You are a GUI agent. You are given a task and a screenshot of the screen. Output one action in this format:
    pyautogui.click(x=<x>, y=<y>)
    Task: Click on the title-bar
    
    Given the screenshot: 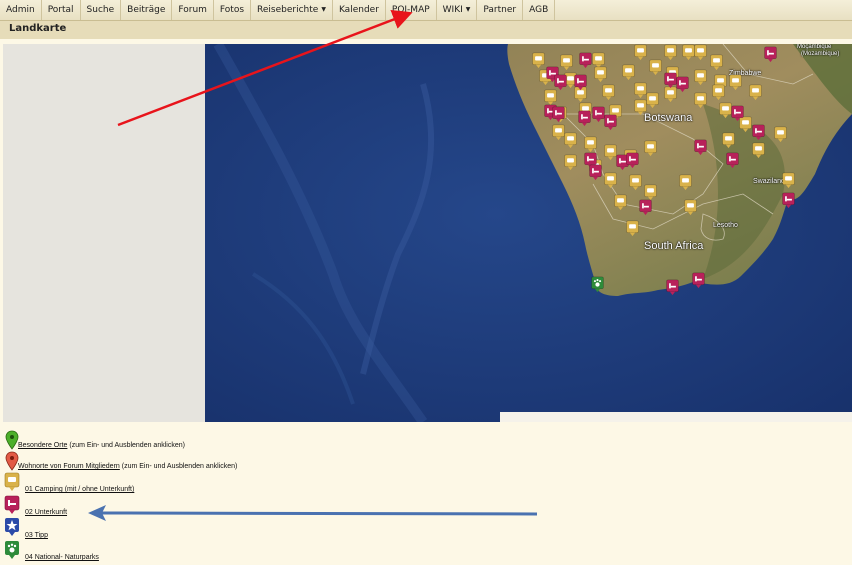 What is the action you would take?
    pyautogui.click(x=426, y=30)
    